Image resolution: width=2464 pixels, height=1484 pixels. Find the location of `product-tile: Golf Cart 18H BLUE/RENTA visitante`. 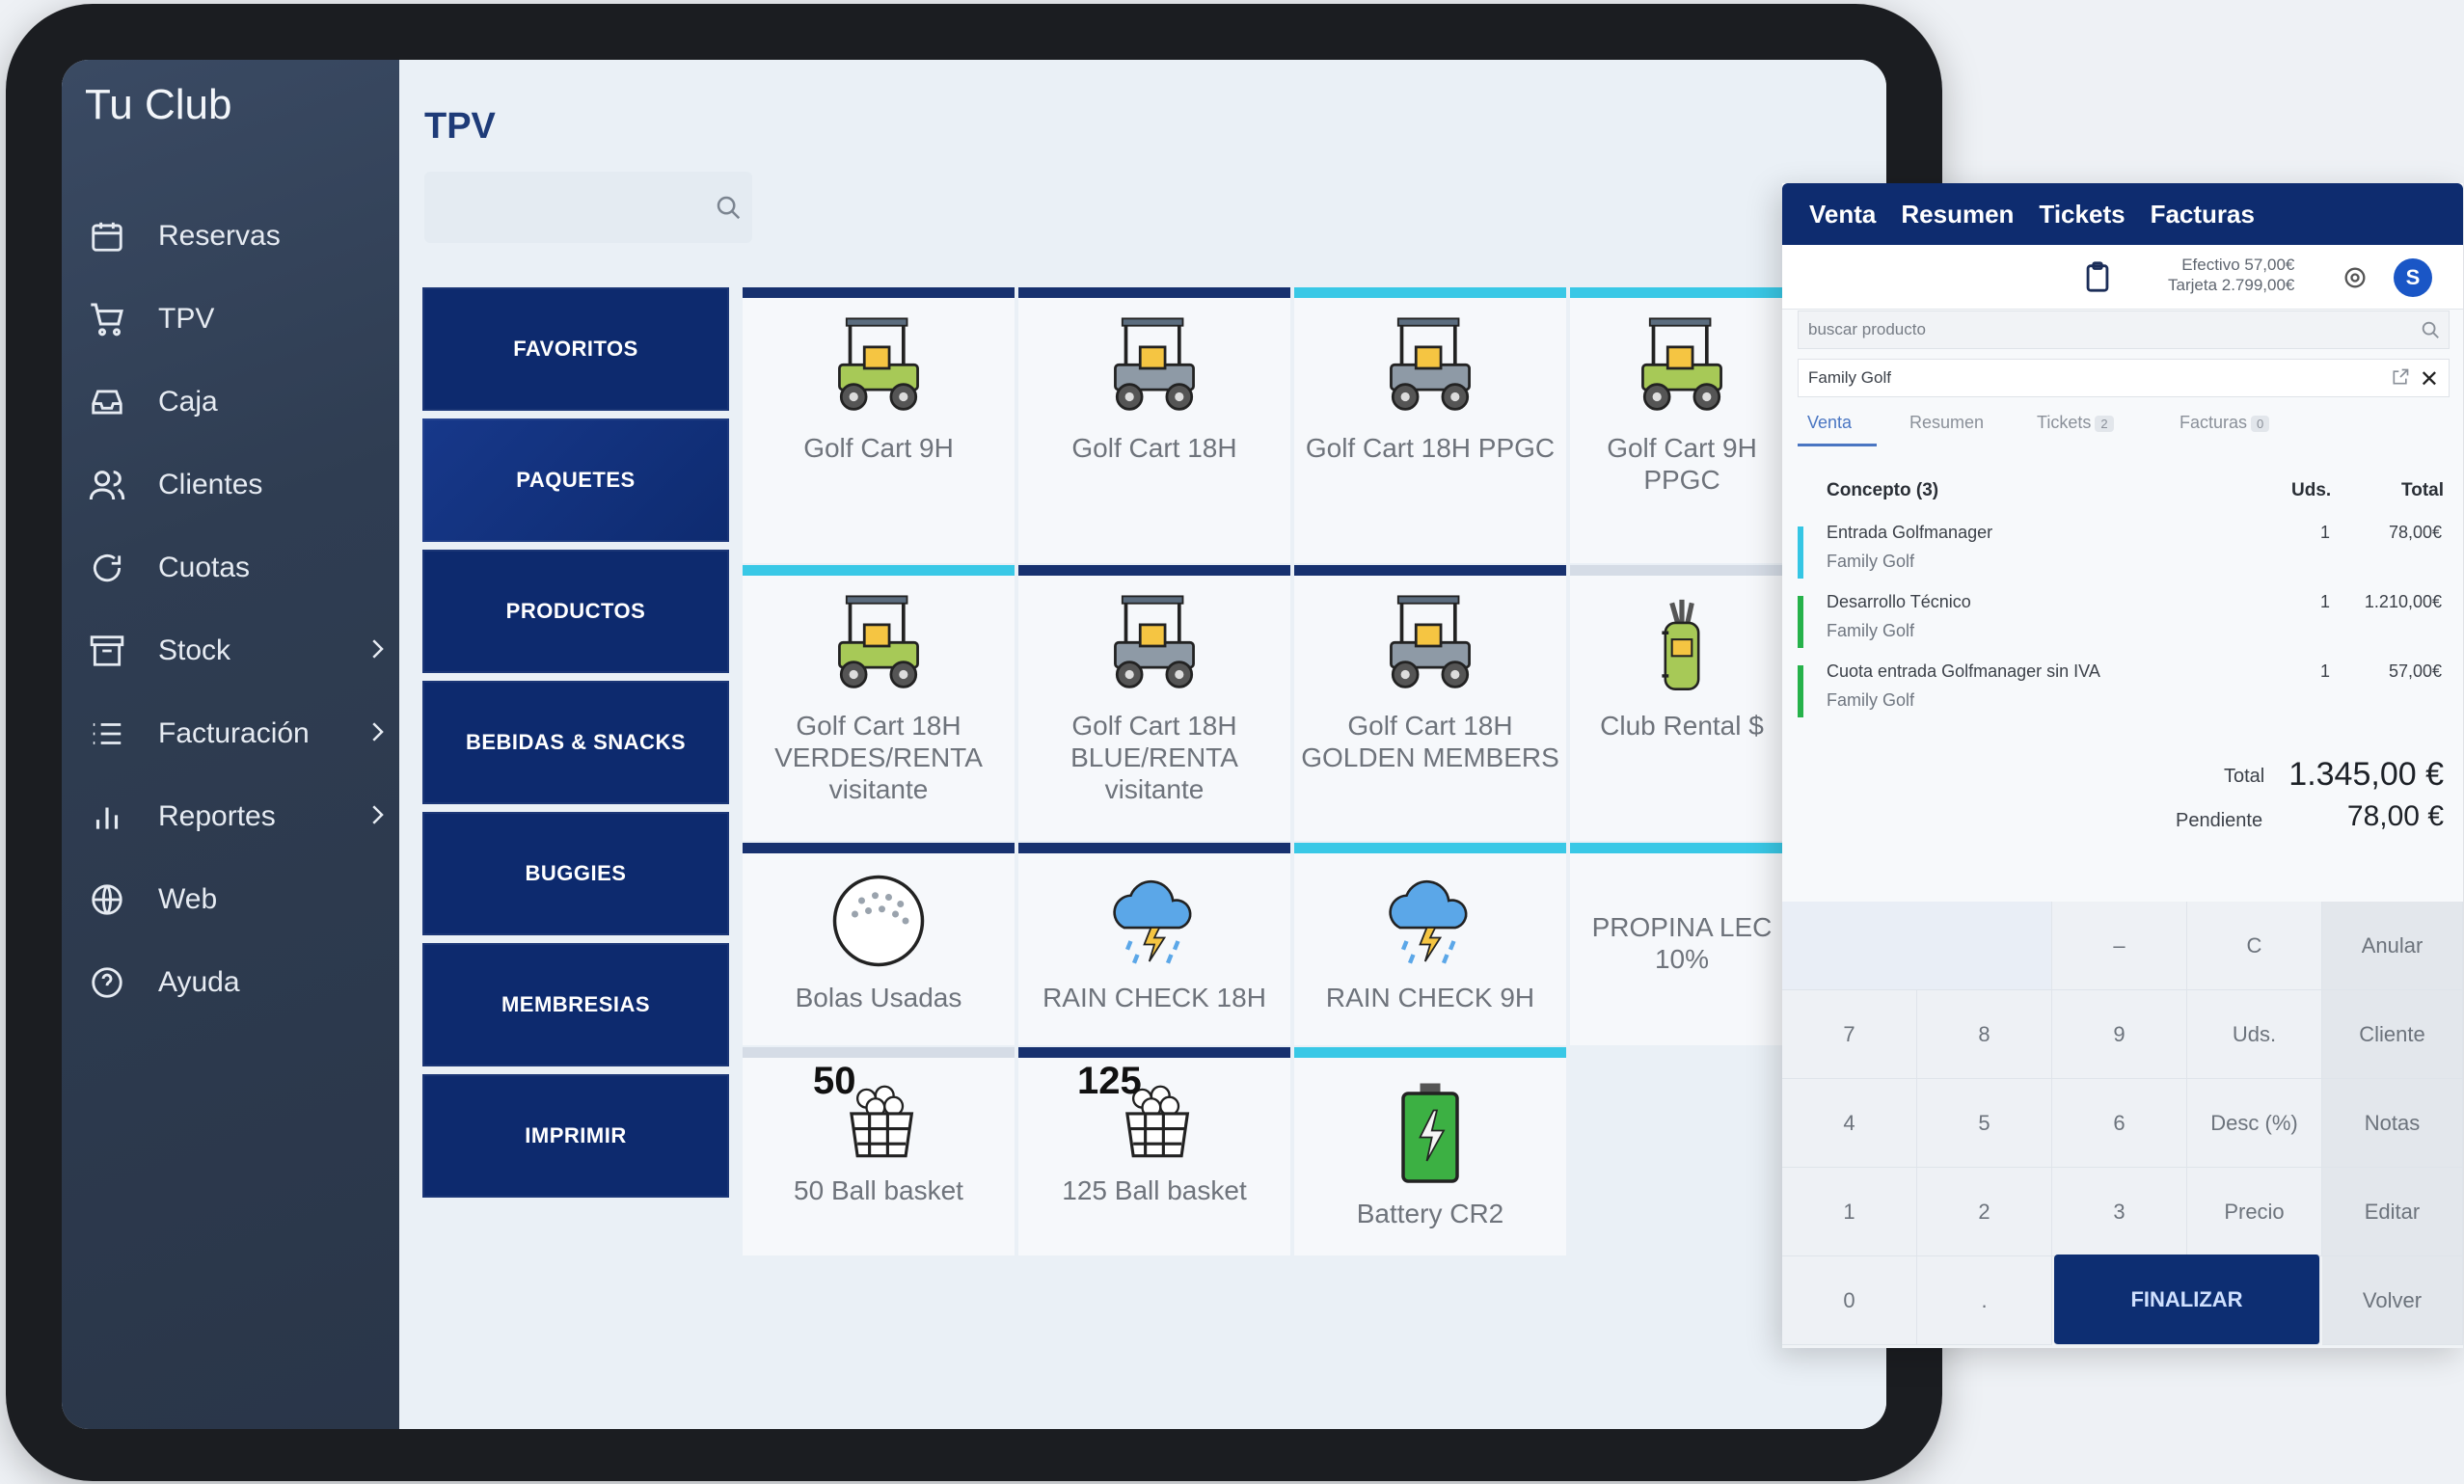

product-tile: Golf Cart 18H BLUE/RENTA visitante is located at coordinates (1154, 703).